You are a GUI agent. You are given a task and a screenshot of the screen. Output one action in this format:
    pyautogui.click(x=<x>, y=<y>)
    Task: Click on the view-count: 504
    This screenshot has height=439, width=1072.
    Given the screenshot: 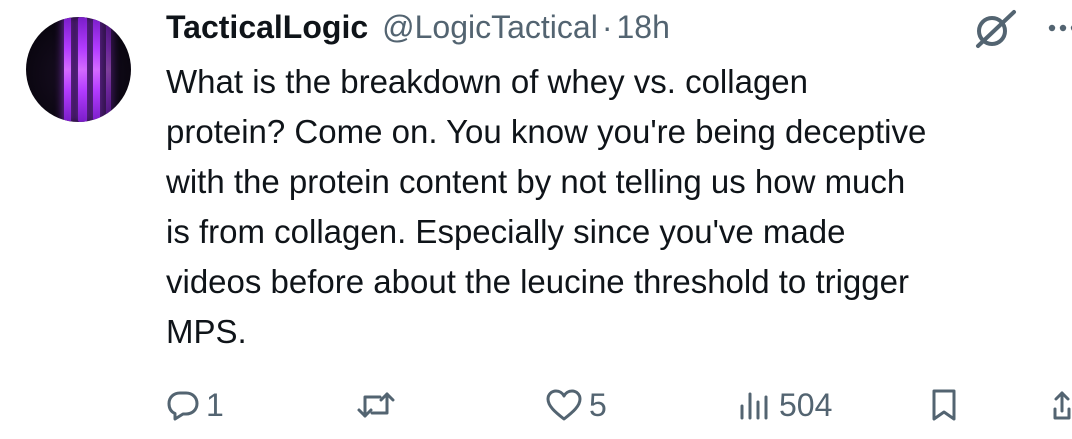 What is the action you would take?
    pyautogui.click(x=806, y=404)
    